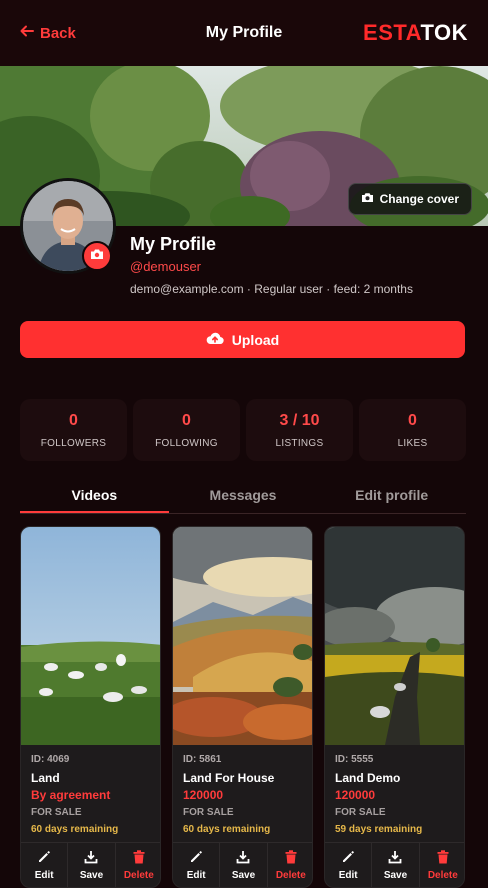 The image size is (488, 888). Describe the element at coordinates (215, 339) in the screenshot. I see `cloud-upload-icon` at that location.